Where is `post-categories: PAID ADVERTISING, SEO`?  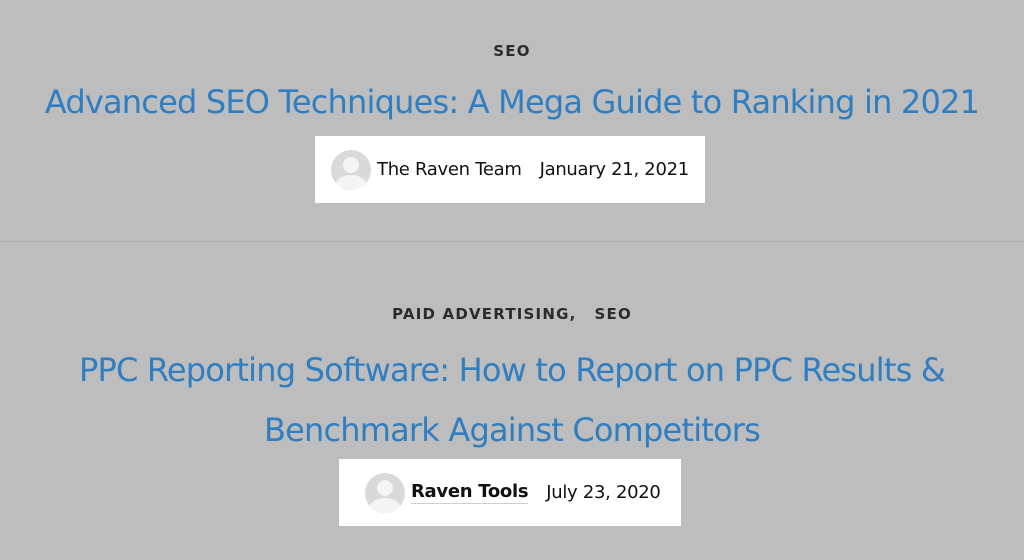 post-categories: PAID ADVERTISING, SEO is located at coordinates (512, 314).